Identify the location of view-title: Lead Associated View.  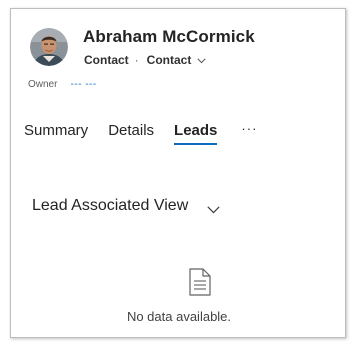
(110, 205).